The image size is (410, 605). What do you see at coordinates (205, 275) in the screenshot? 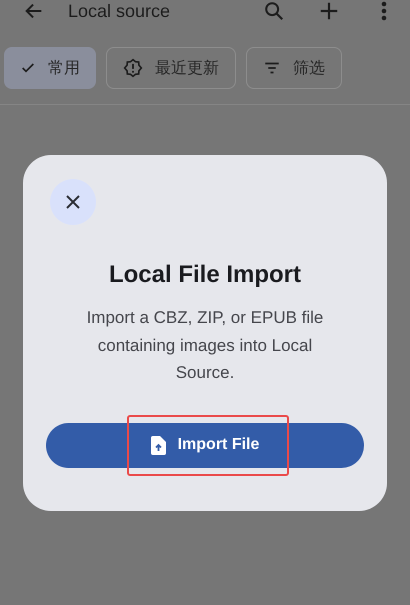
I see `dialog-title: Local File Import` at bounding box center [205, 275].